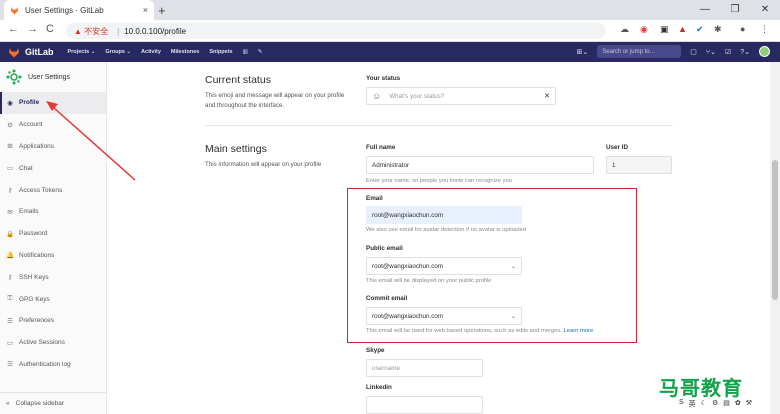  I want to click on page-scrollbar, so click(775, 238).